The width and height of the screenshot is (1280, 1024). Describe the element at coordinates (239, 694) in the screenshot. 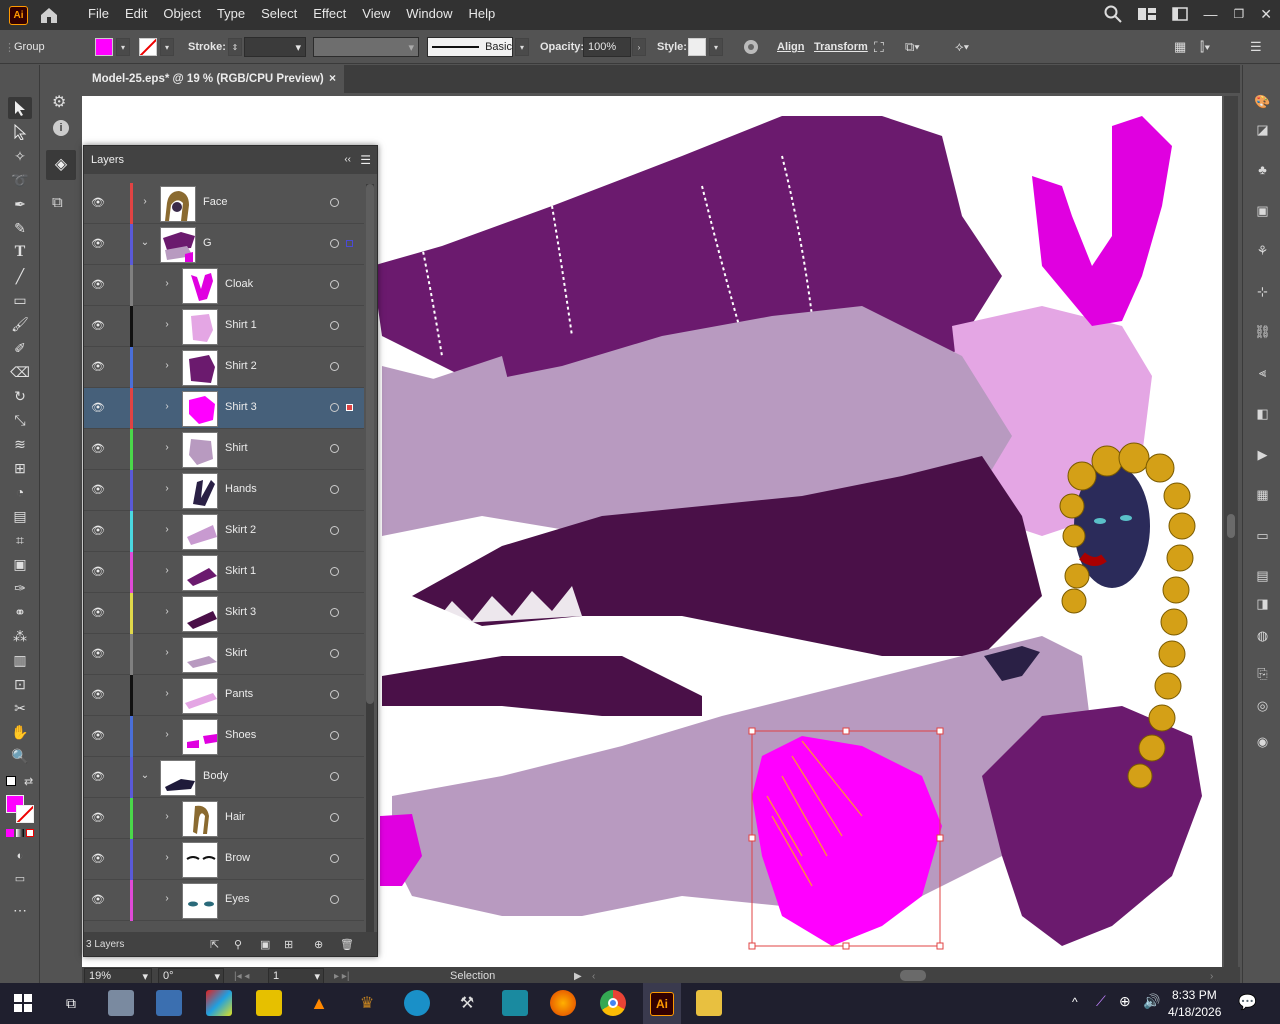

I see `layer-name: Pants` at that location.